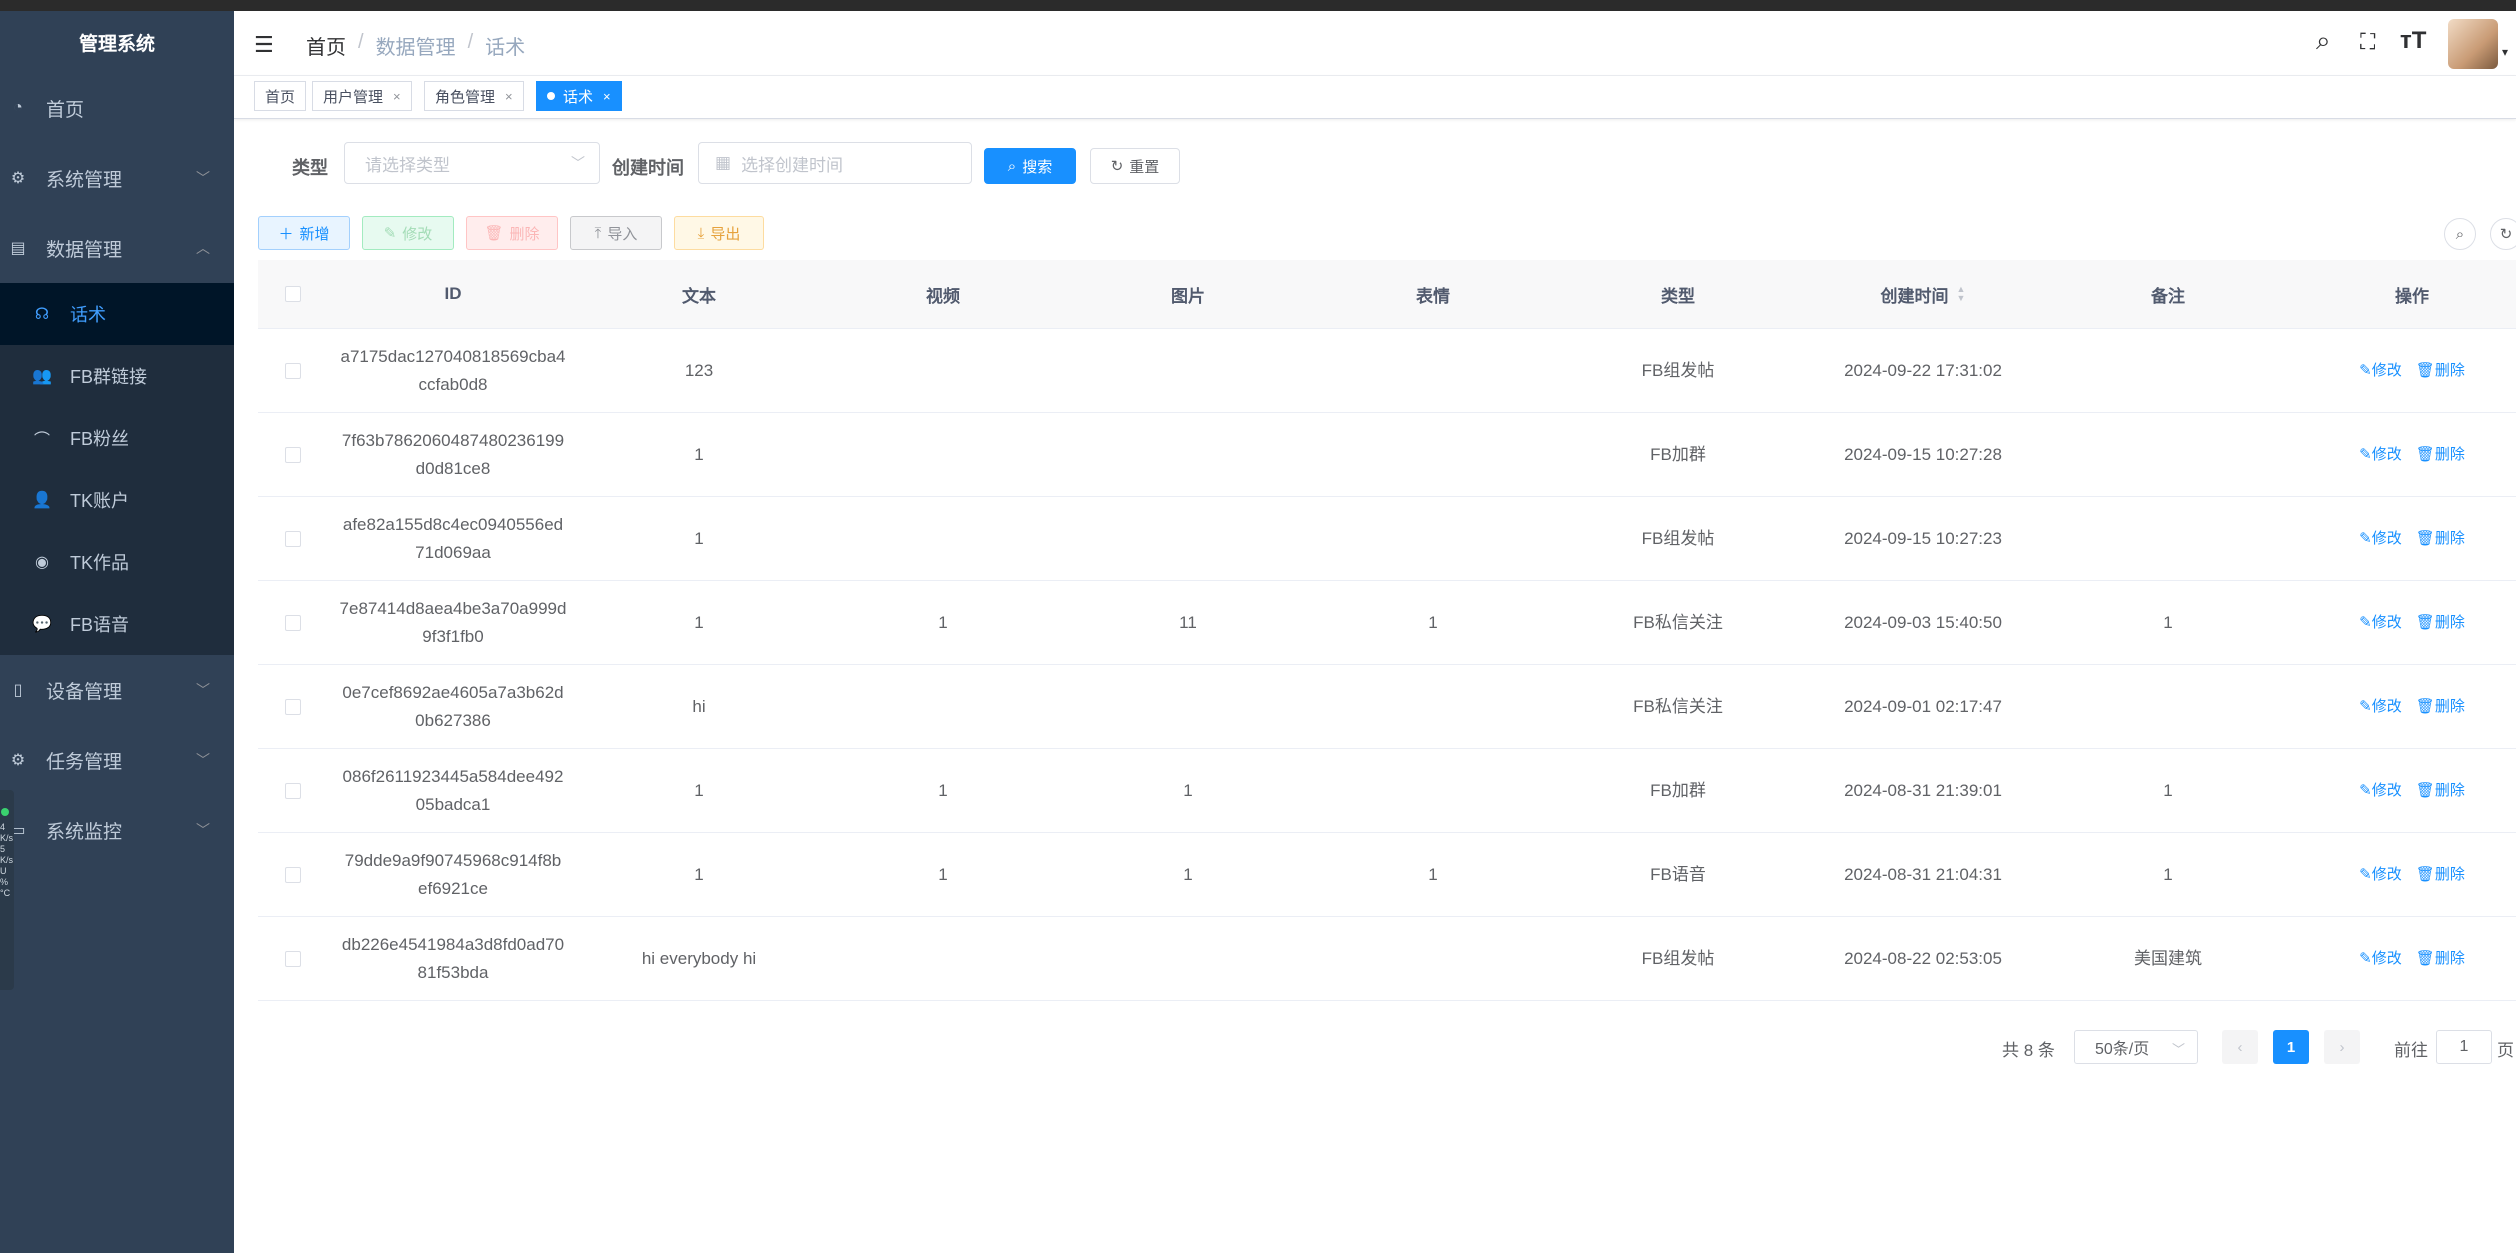  I want to click on hamburger-icon: ☰, so click(264, 45).